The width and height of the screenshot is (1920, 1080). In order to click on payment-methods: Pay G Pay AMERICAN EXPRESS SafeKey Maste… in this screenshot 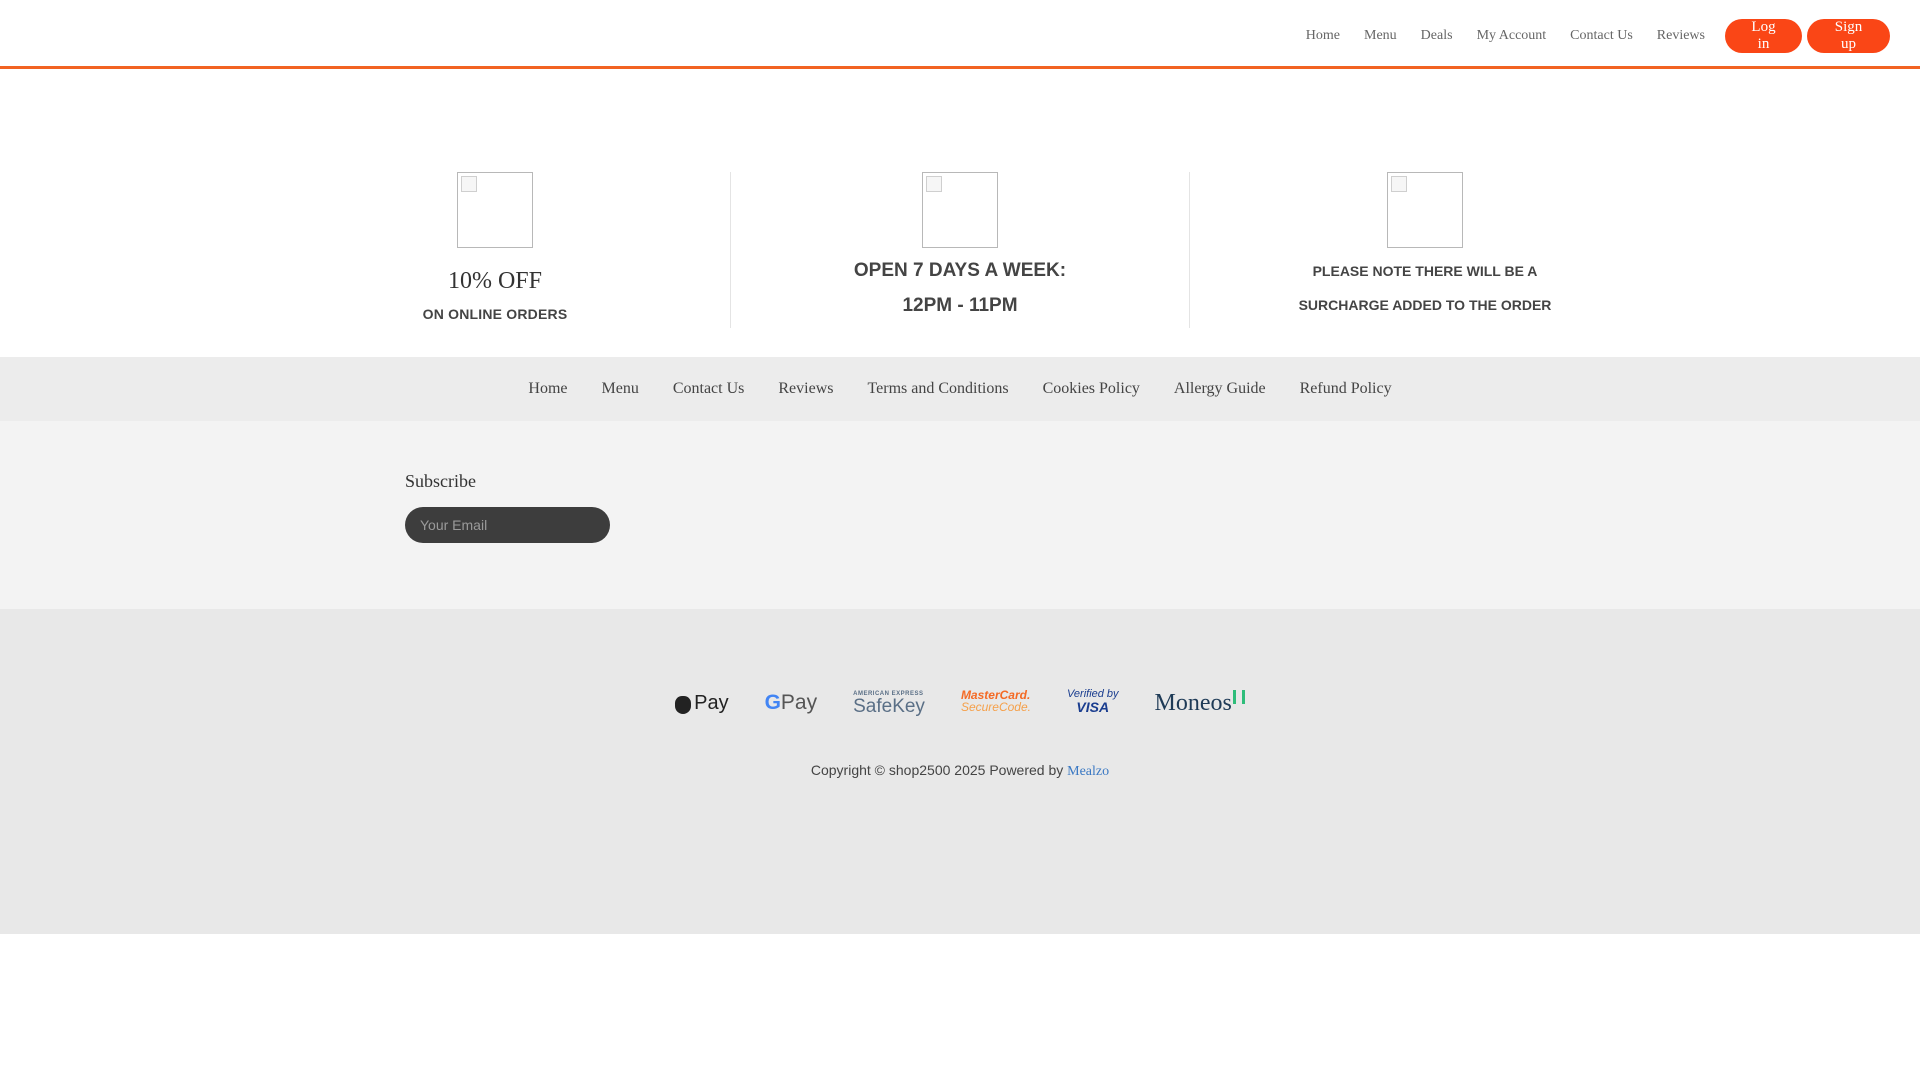, I will do `click(960, 703)`.